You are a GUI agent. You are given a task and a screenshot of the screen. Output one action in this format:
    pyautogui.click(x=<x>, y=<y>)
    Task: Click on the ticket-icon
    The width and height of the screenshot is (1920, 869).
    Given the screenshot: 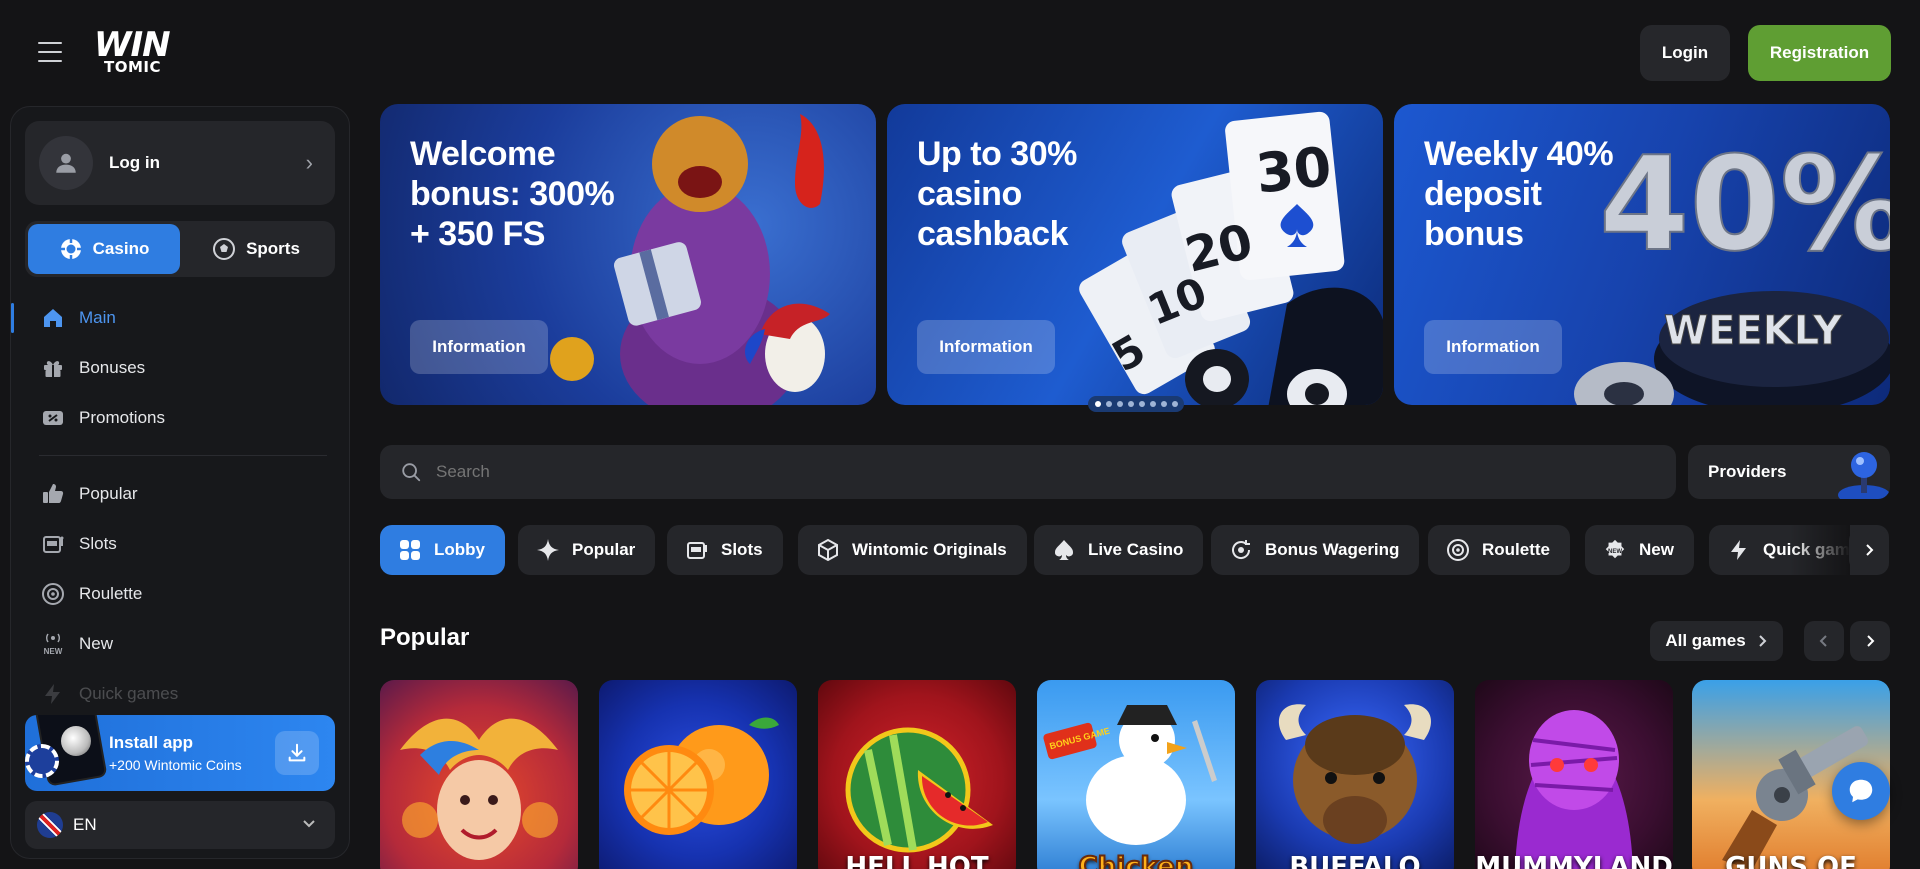 What is the action you would take?
    pyautogui.click(x=53, y=418)
    